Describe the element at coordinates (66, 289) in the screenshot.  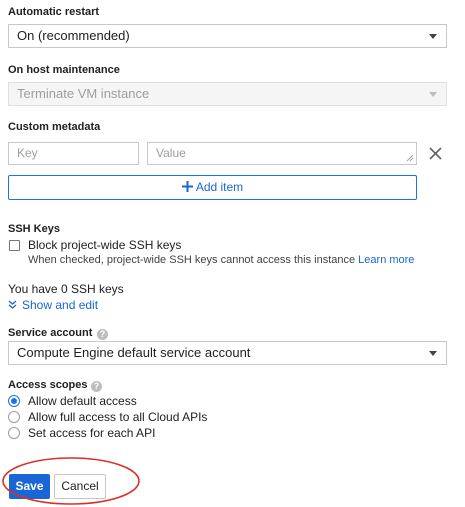
I see `ssh-keys-count: You have 0 SSH keys` at that location.